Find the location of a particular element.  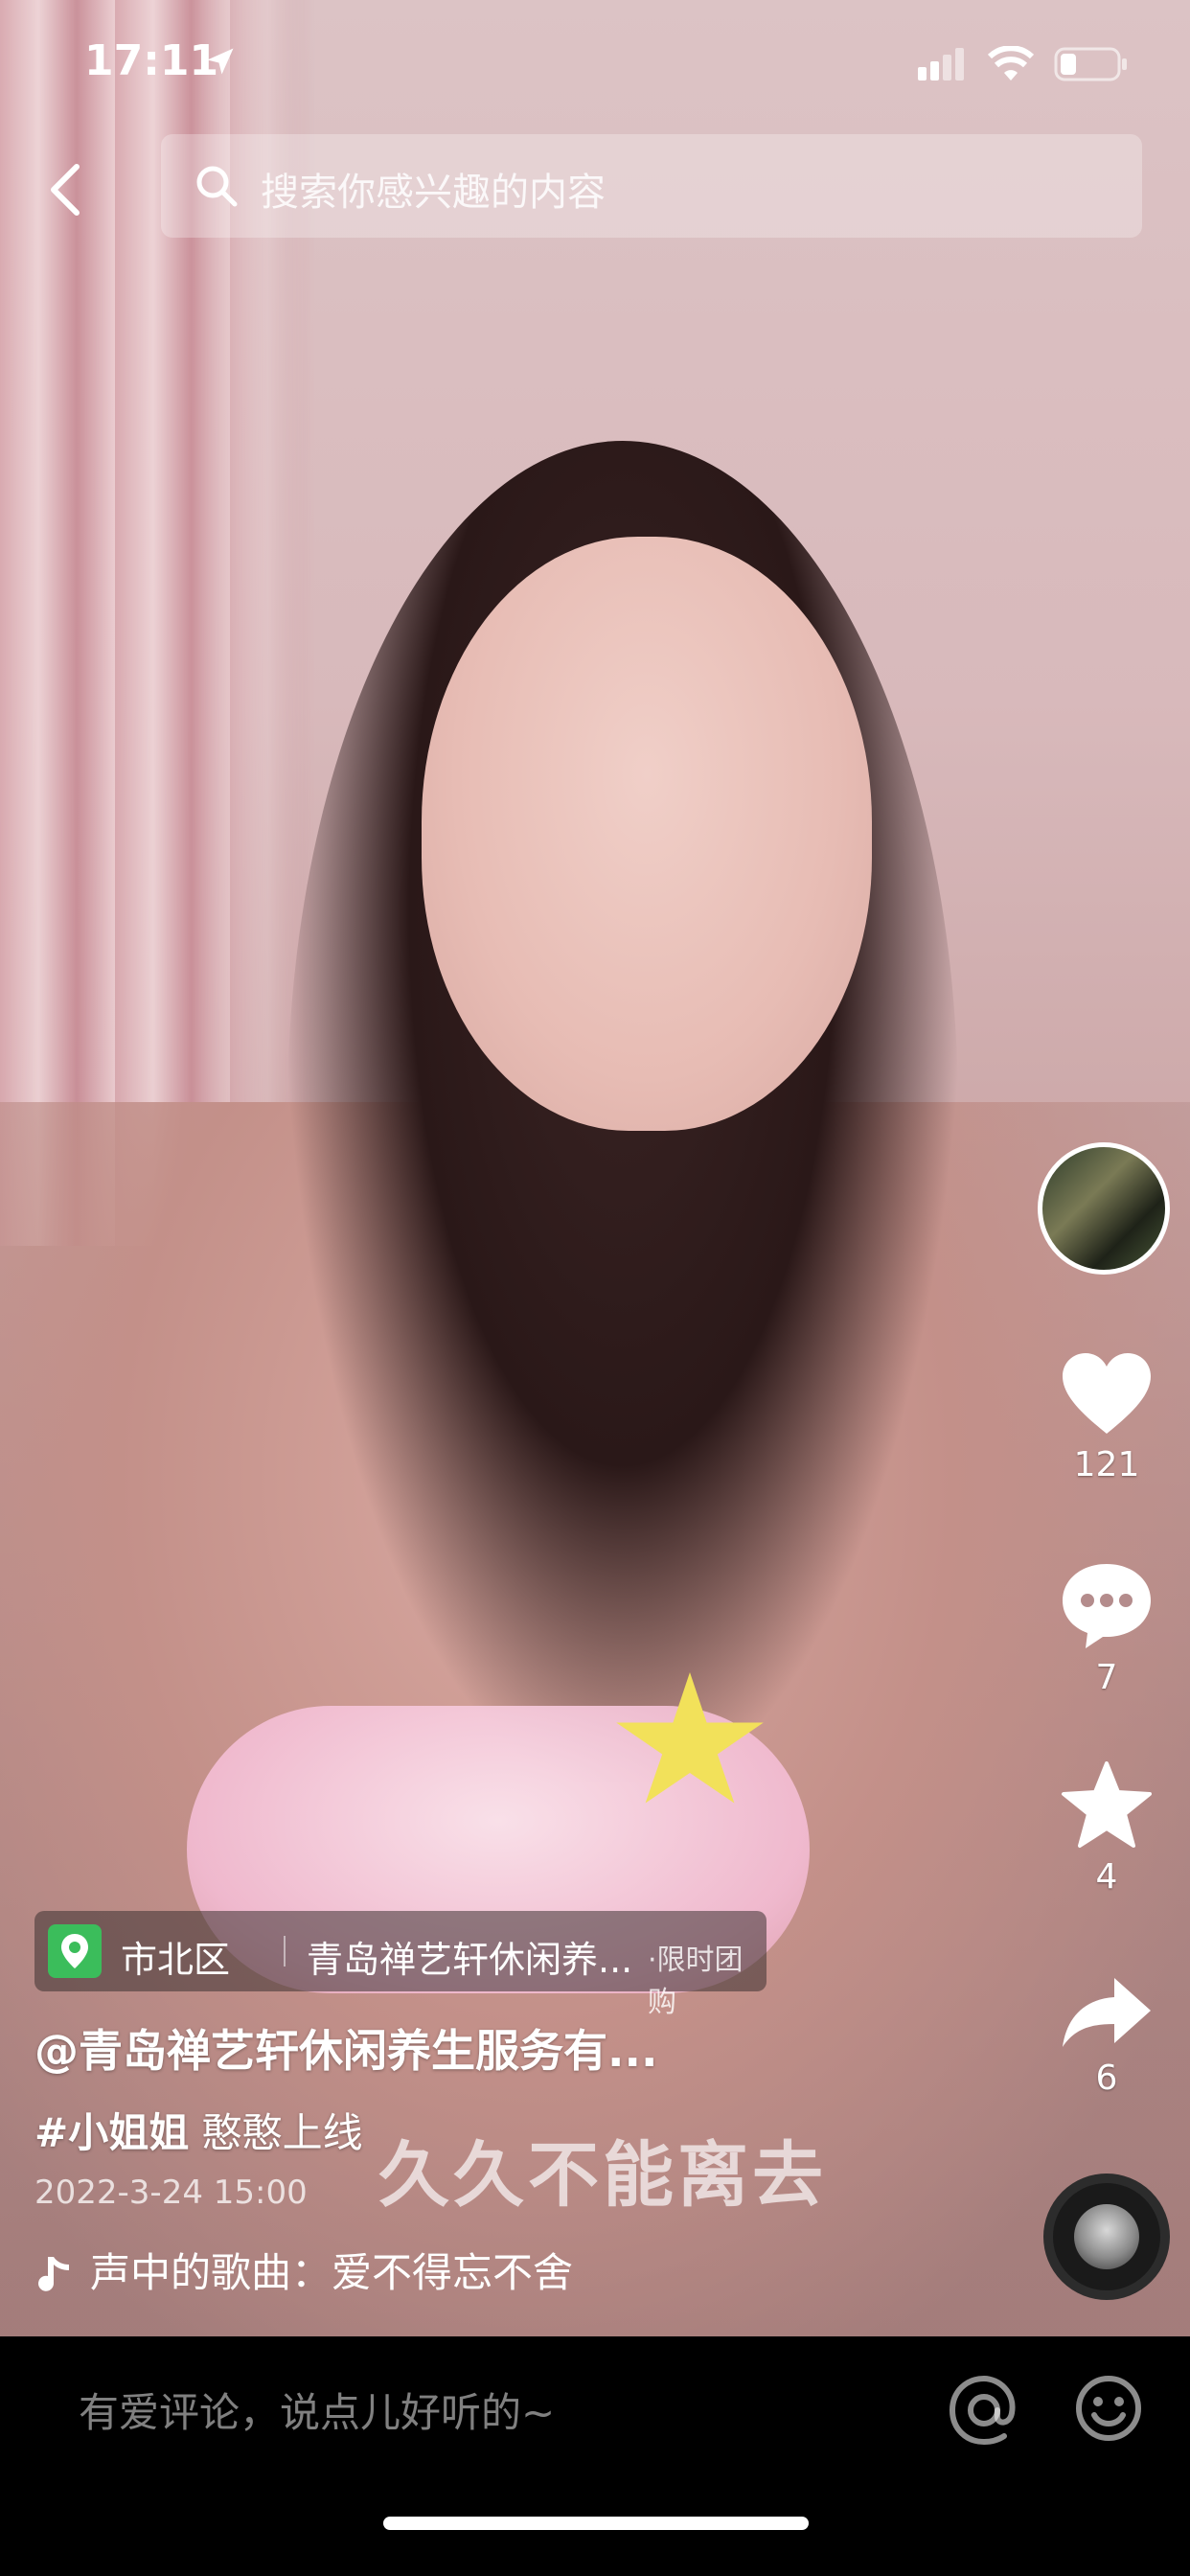

comment-button: 7 is located at coordinates (1106, 1628).